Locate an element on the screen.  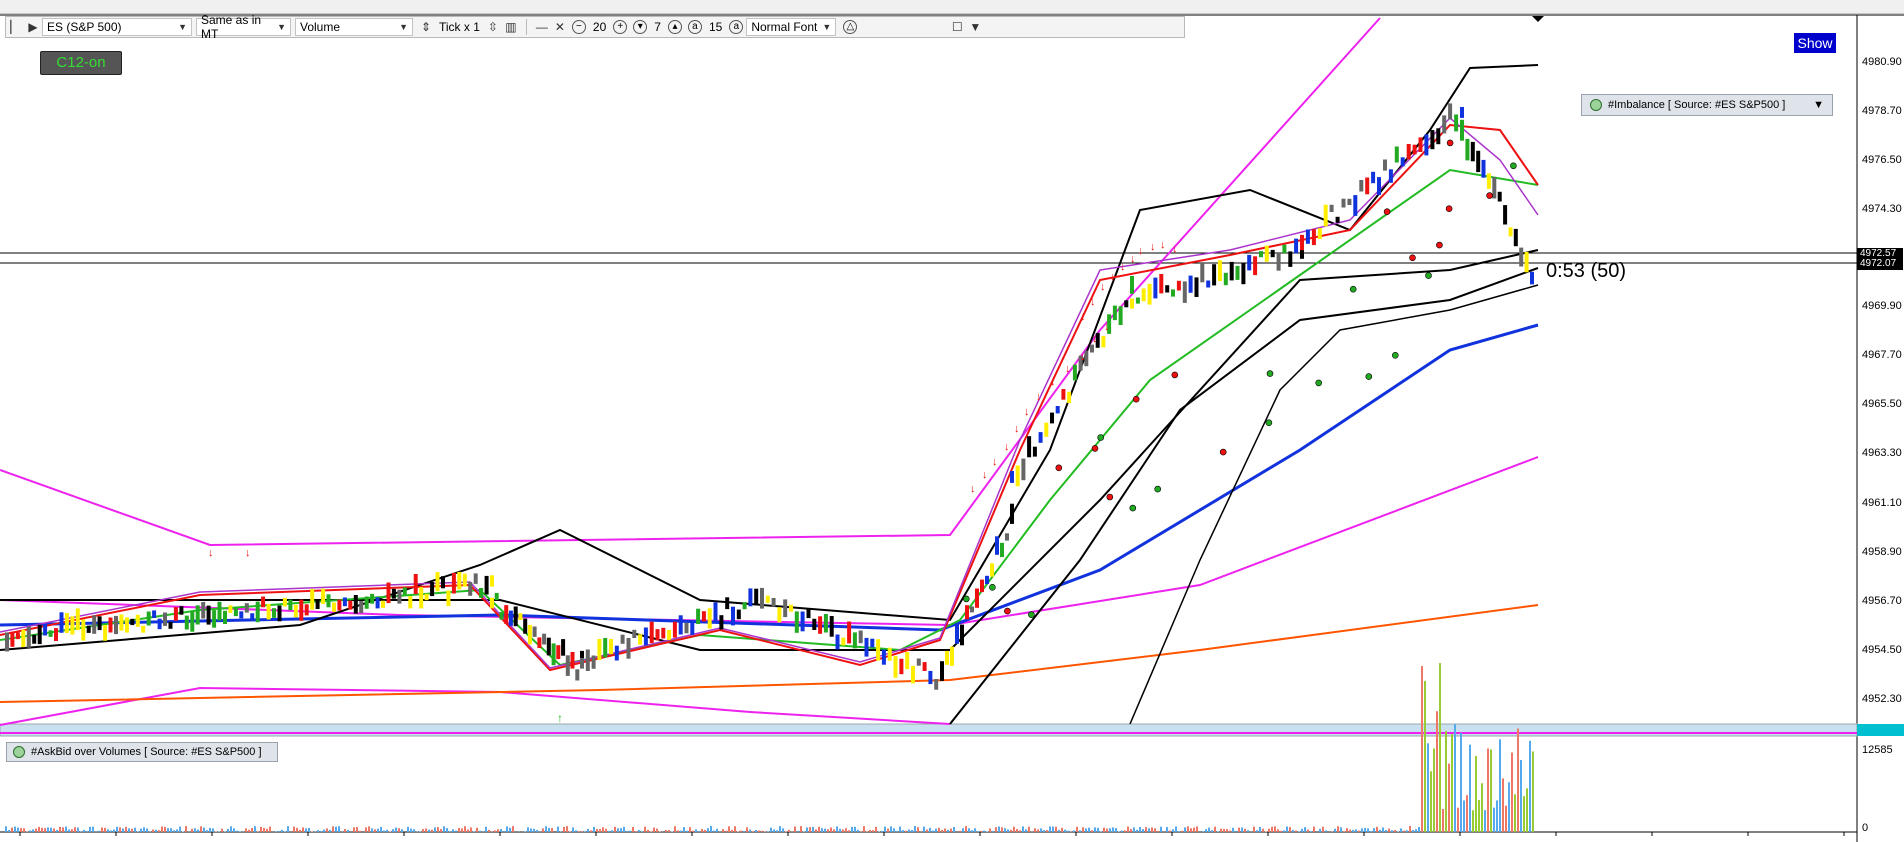
play-icon: ▶ is located at coordinates (33, 27).